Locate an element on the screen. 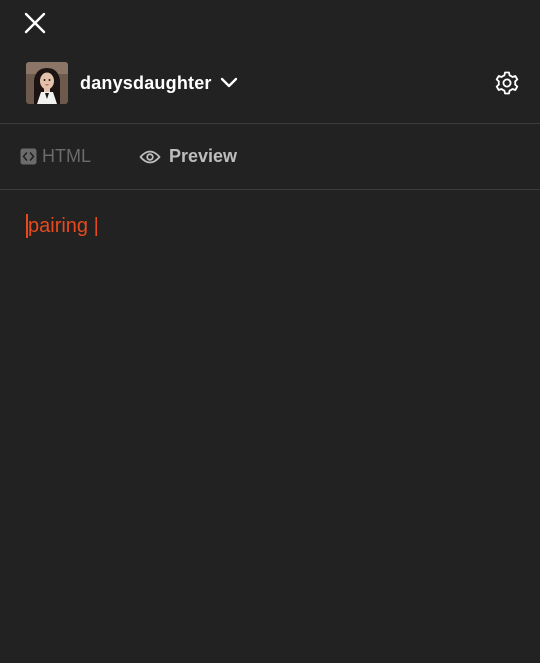 The height and width of the screenshot is (663, 540). tab-html: HTML is located at coordinates (55, 156).